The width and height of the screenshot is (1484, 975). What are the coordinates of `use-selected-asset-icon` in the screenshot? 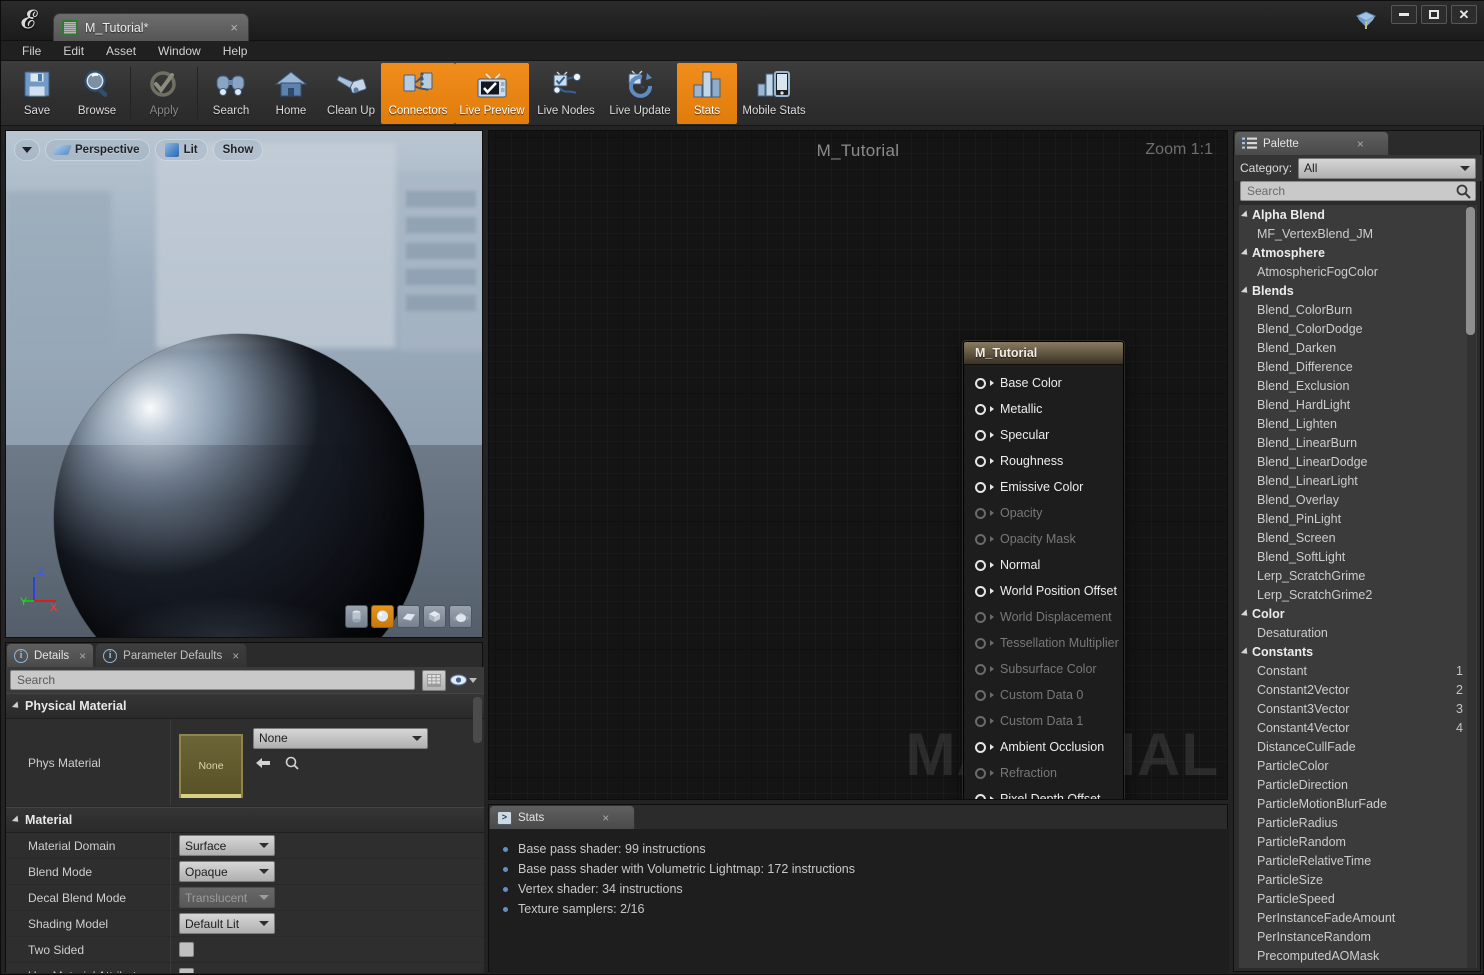 It's located at (263, 763).